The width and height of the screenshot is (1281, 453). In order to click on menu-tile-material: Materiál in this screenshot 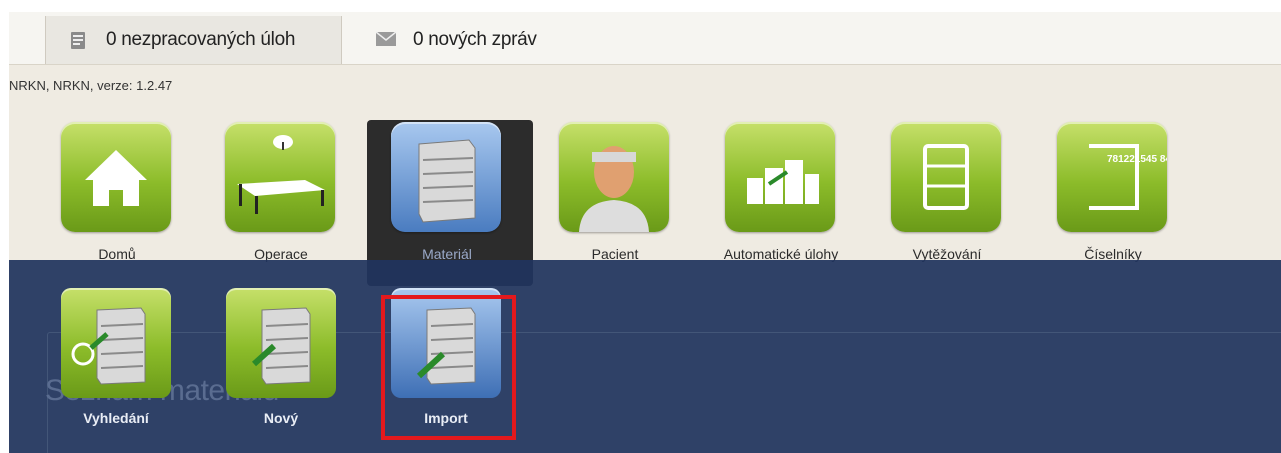, I will do `click(440, 202)`.